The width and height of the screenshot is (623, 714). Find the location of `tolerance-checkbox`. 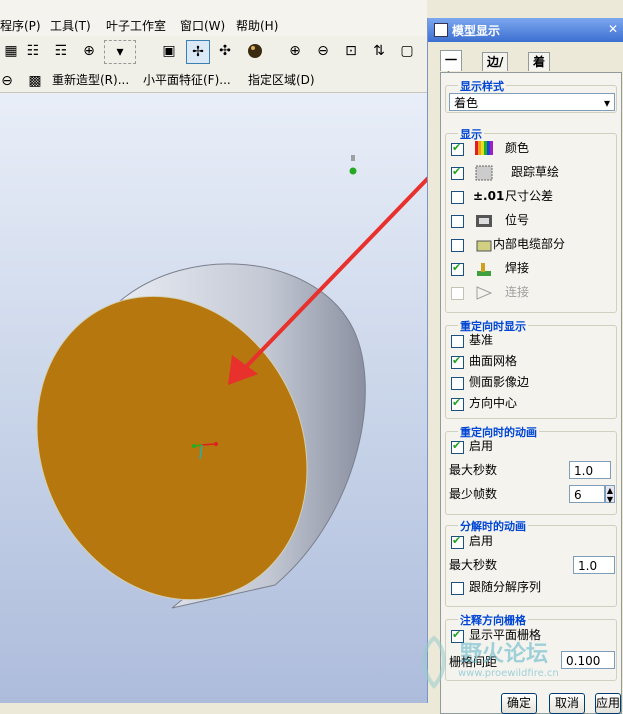

tolerance-checkbox is located at coordinates (457, 197).